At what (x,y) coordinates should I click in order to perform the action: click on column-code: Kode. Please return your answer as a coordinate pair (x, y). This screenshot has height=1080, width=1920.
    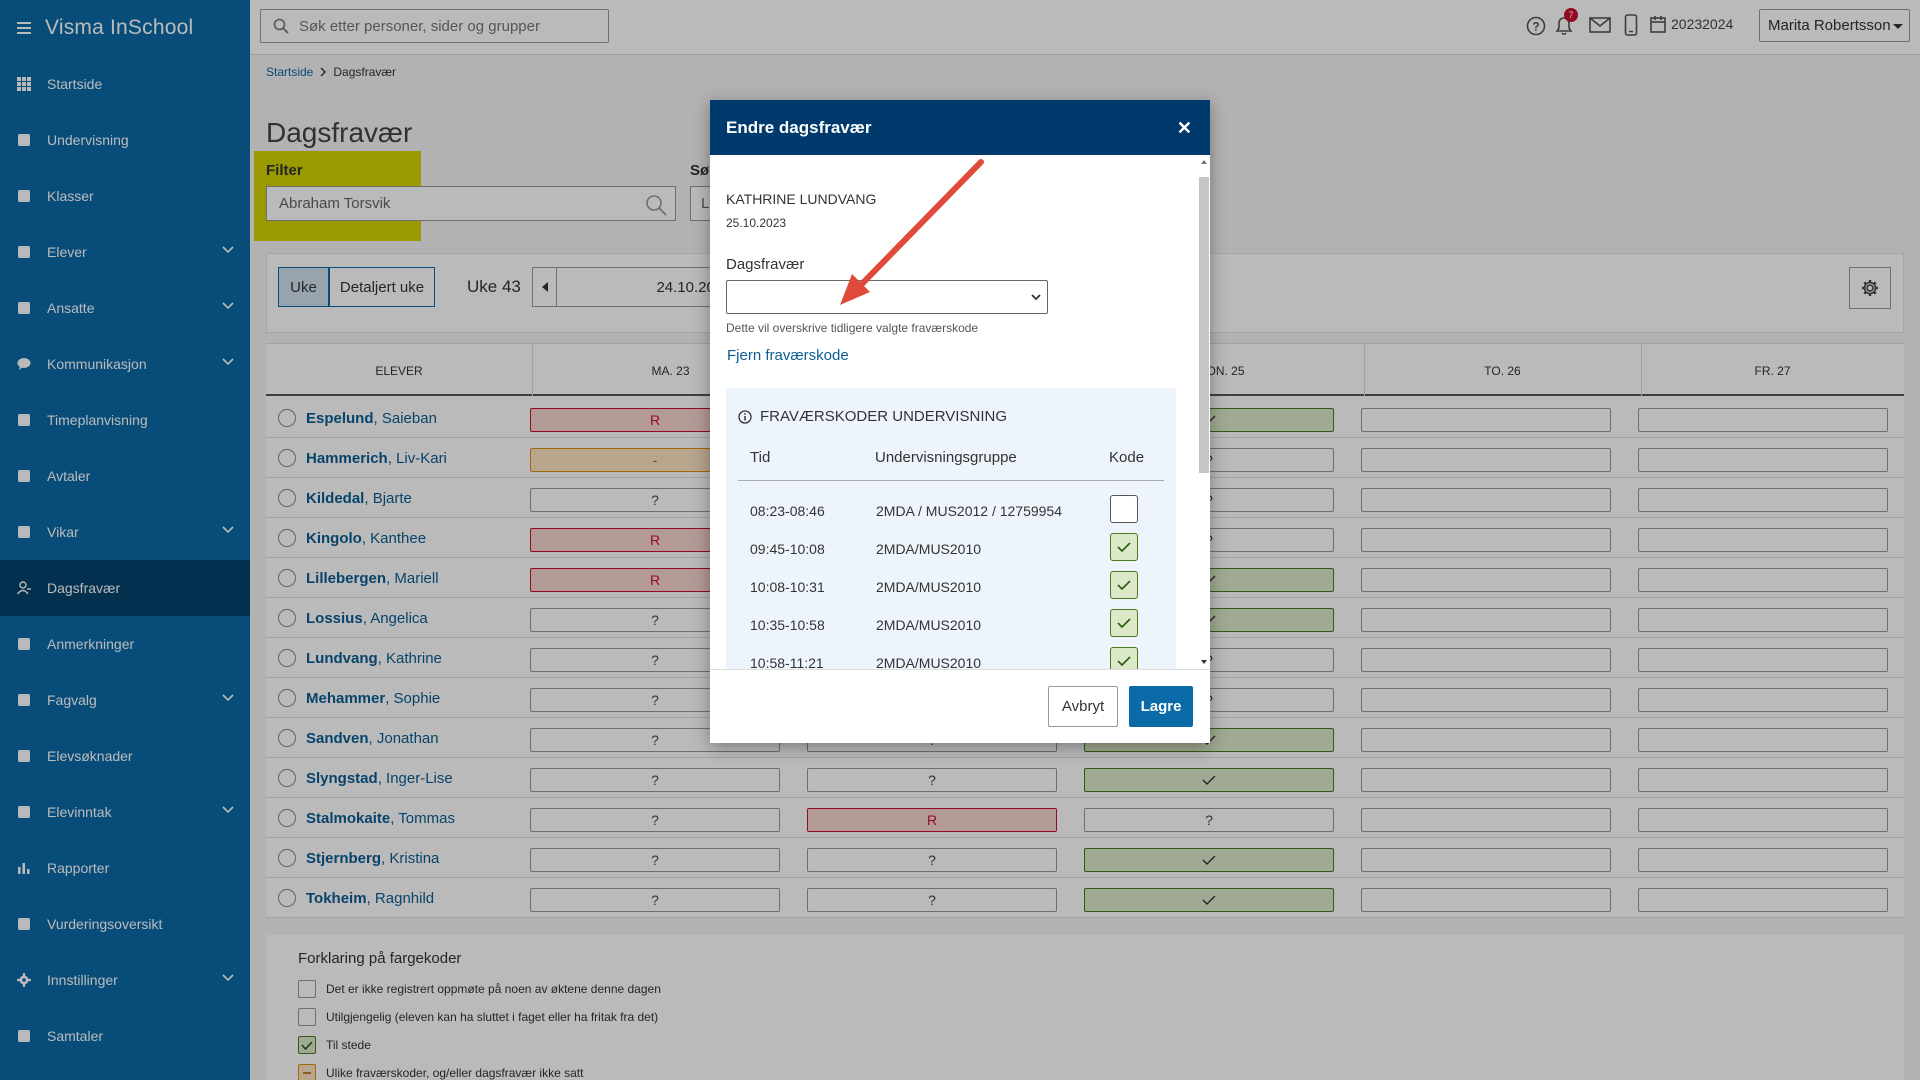
    Looking at the image, I should click on (1127, 457).